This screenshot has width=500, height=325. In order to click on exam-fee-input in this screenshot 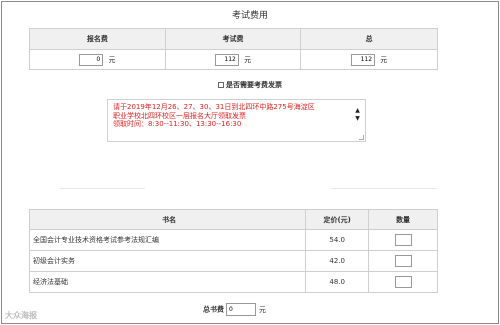, I will do `click(226, 59)`.